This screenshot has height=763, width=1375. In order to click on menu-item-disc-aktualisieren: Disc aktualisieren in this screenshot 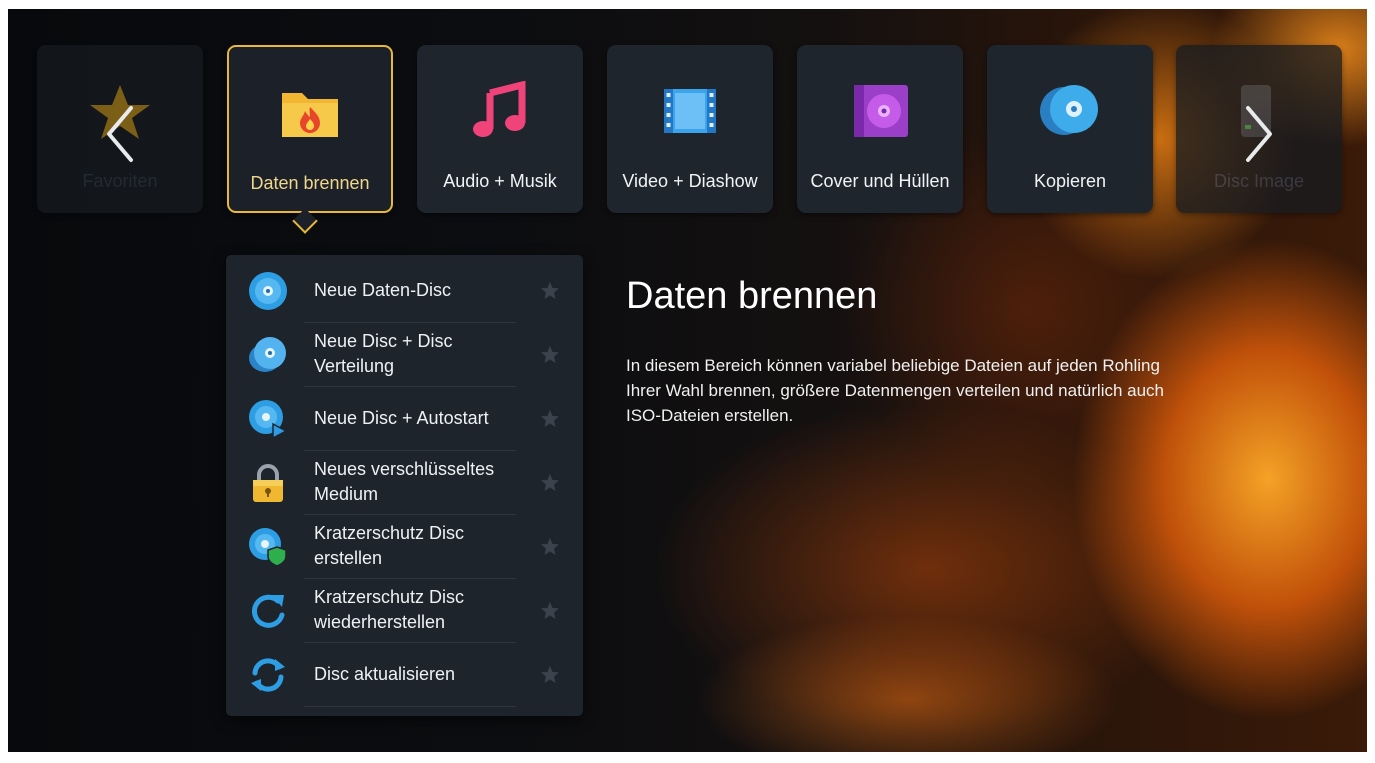, I will do `click(404, 674)`.